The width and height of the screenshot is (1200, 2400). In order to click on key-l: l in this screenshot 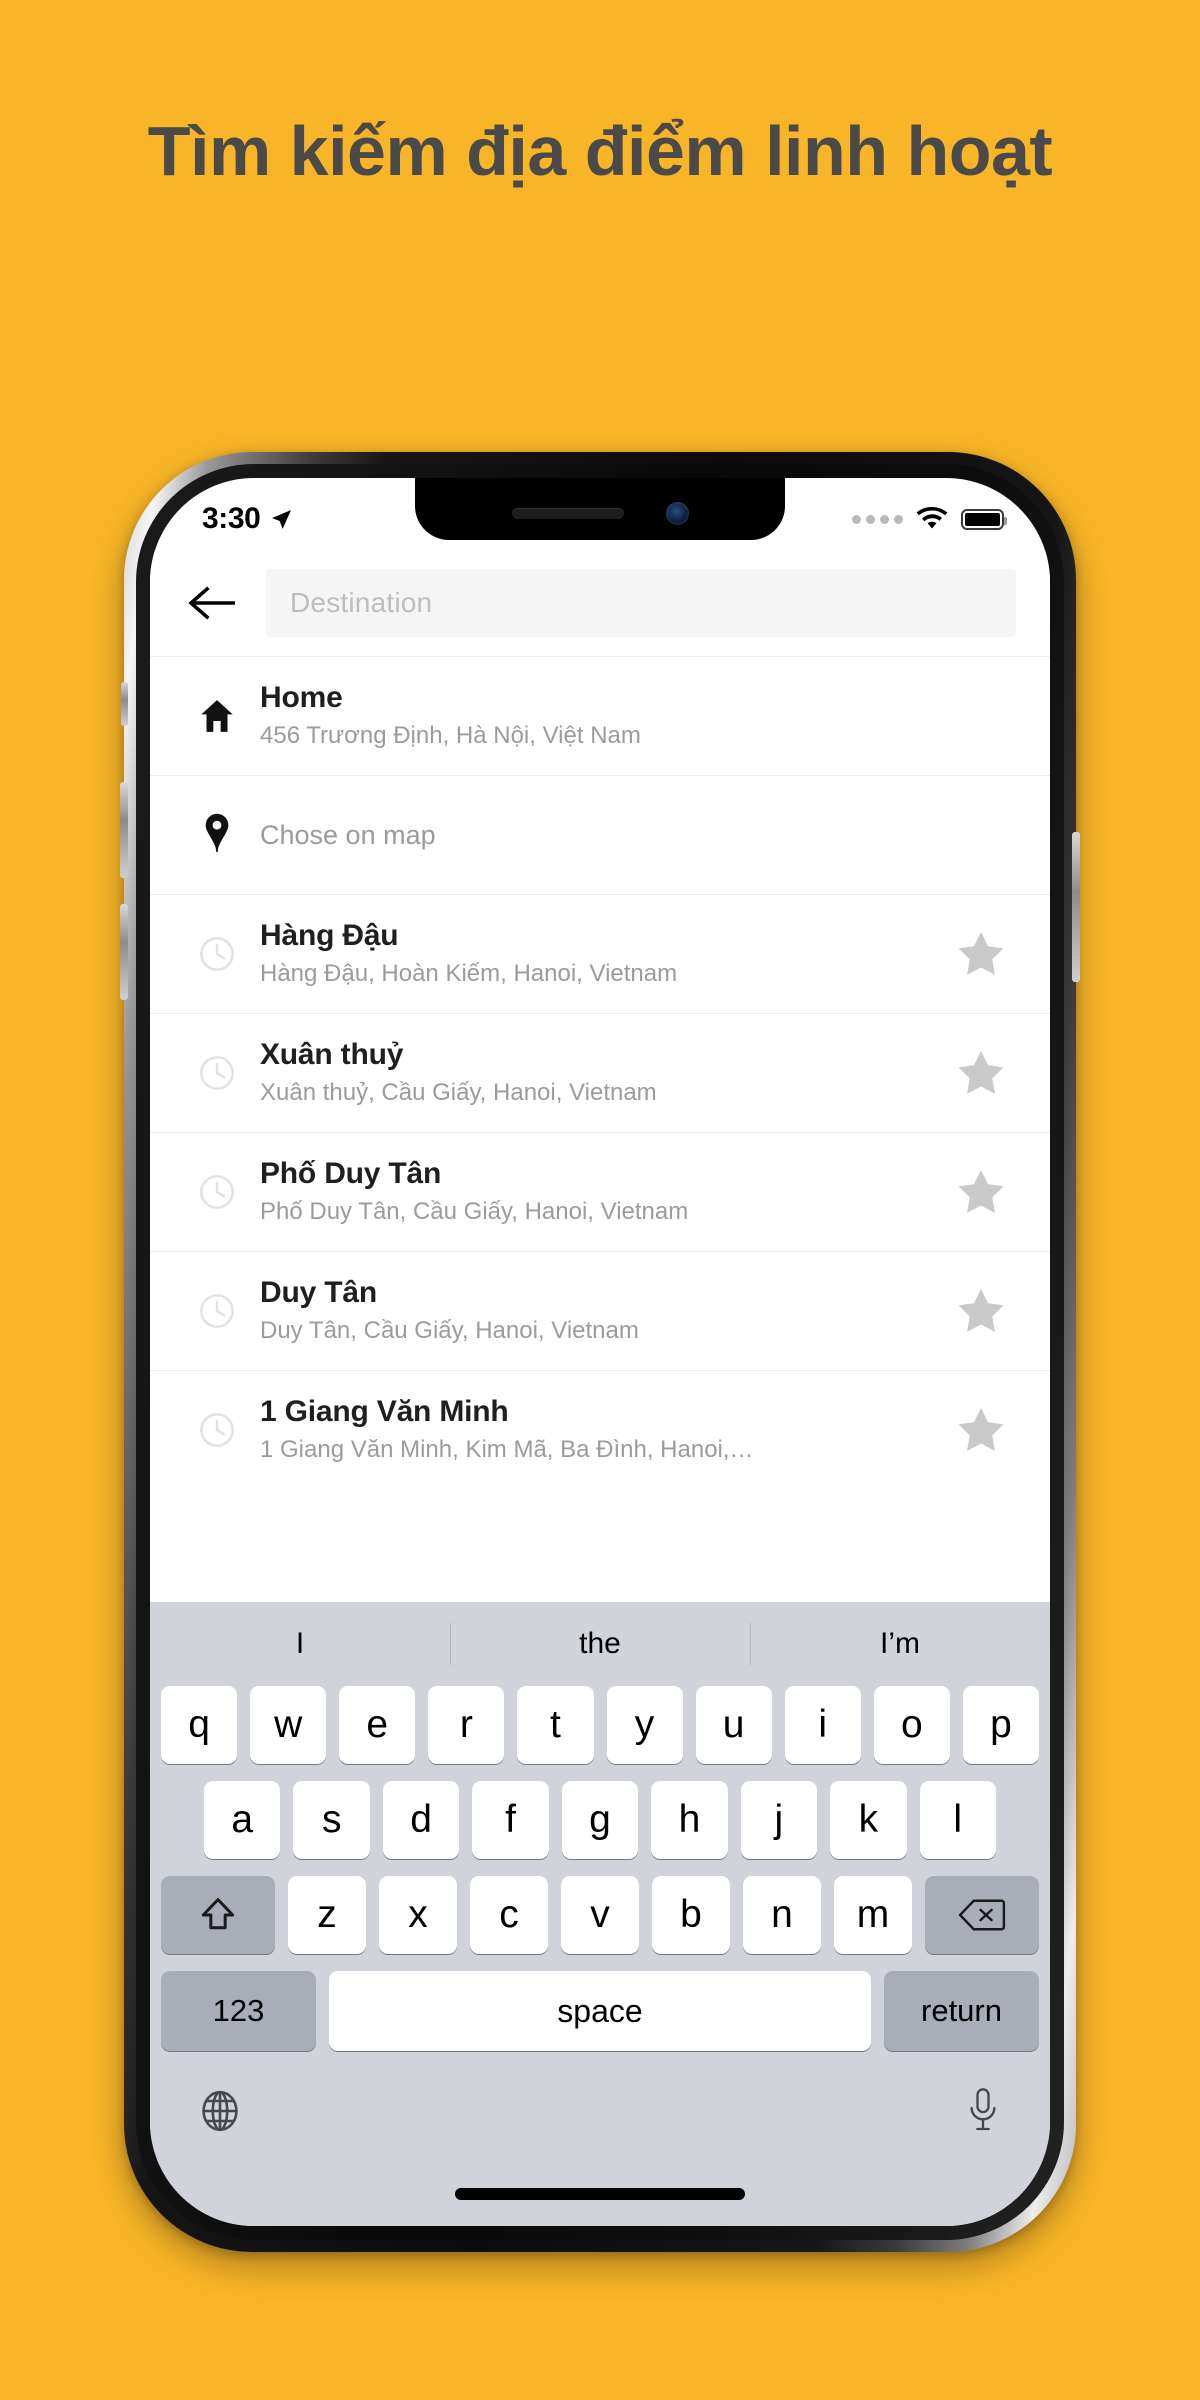, I will do `click(957, 1820)`.